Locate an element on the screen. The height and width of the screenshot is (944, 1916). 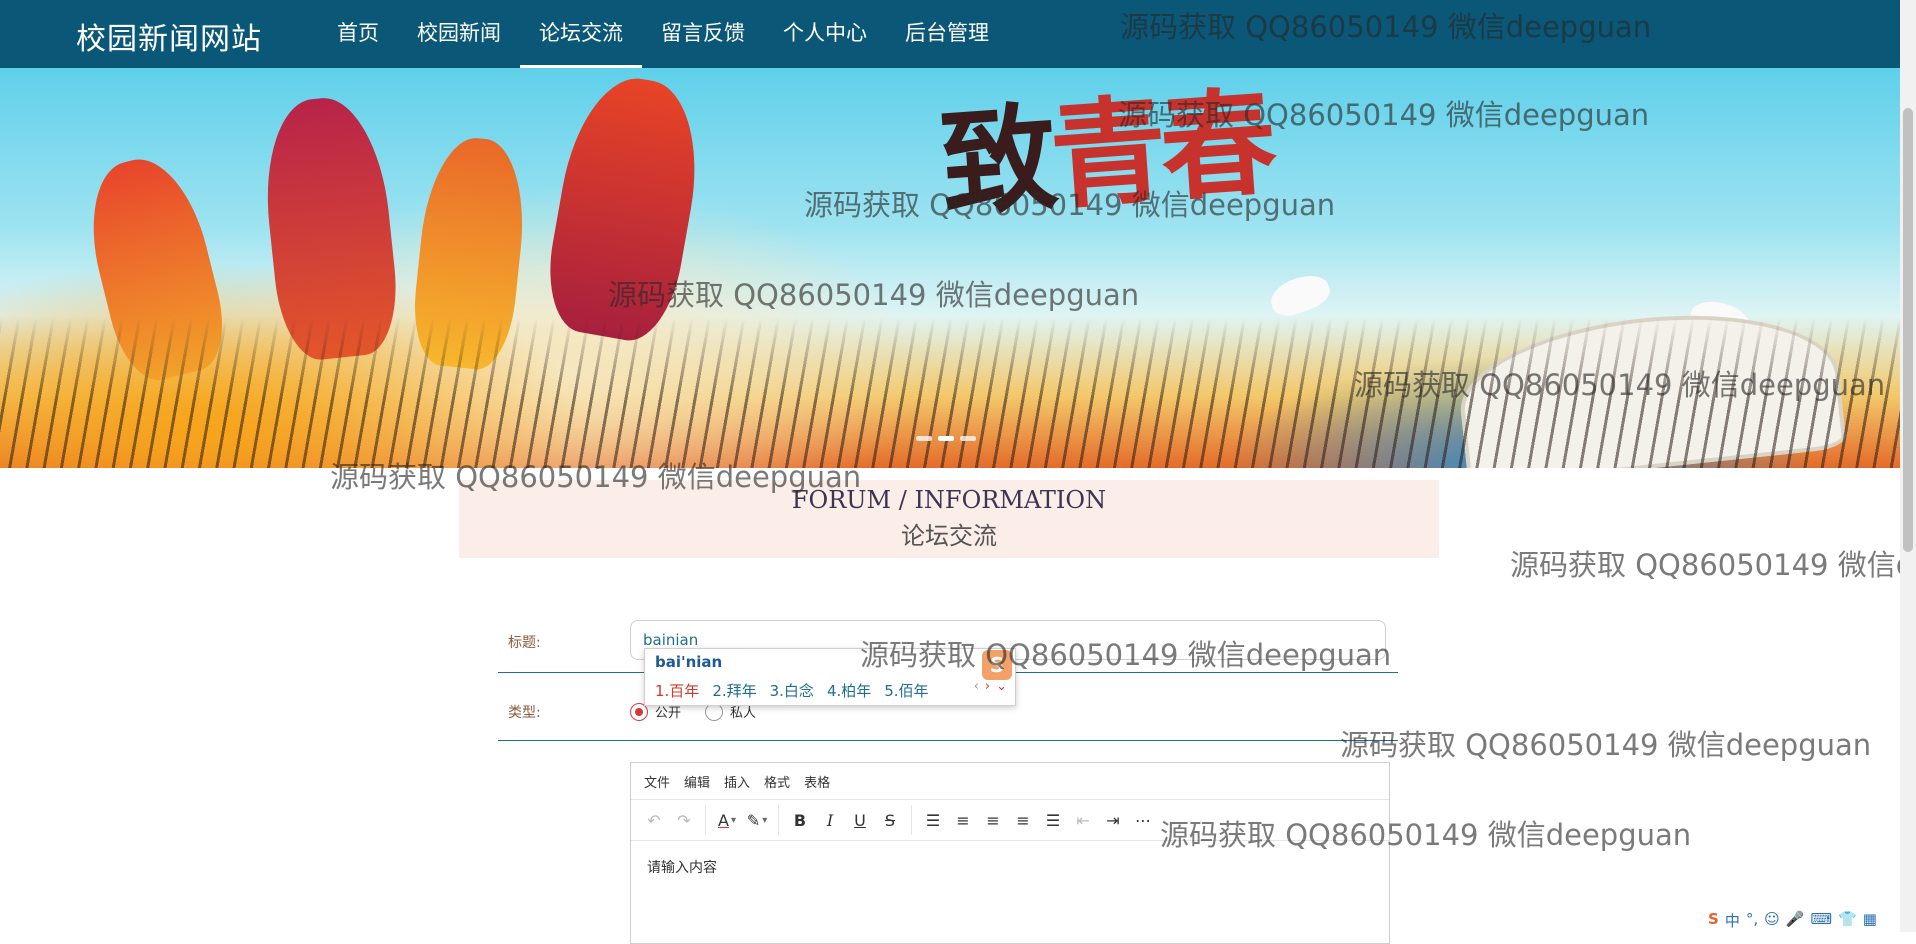
ime-controls: ‹ › ⌄ is located at coordinates (990, 686).